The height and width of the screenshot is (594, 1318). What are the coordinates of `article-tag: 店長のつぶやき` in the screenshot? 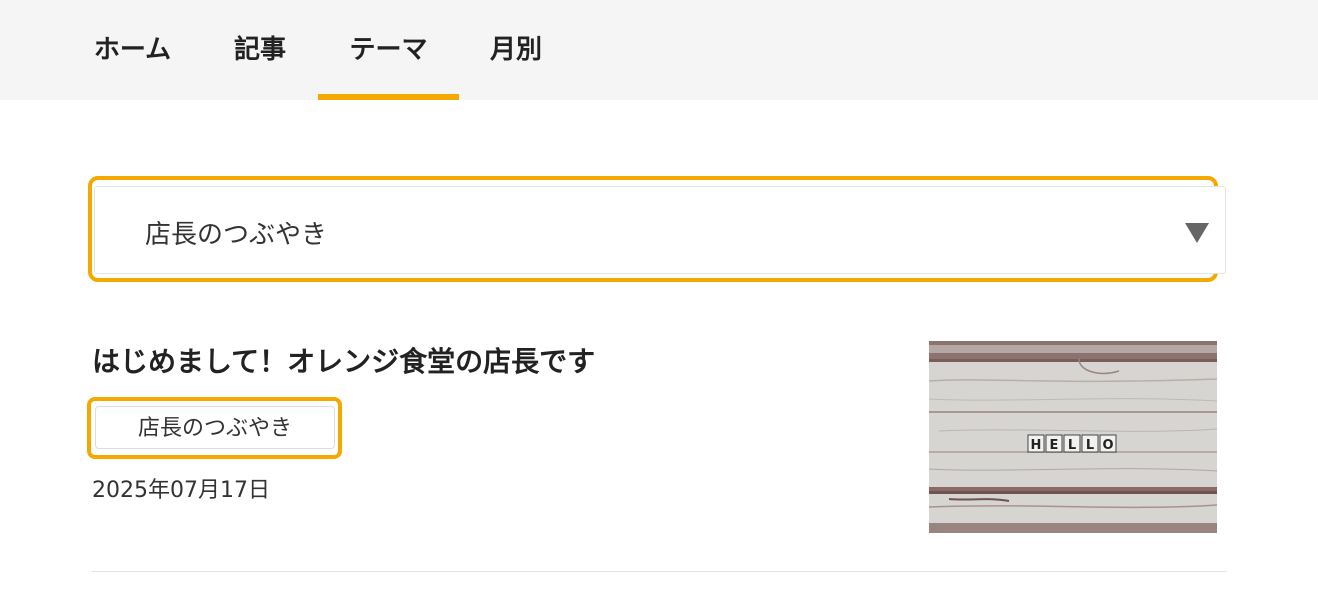 It's located at (215, 427).